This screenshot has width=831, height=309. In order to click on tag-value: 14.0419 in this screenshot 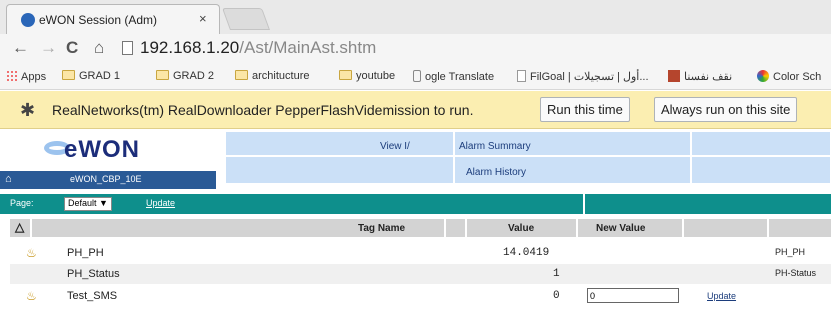, I will do `click(526, 253)`.